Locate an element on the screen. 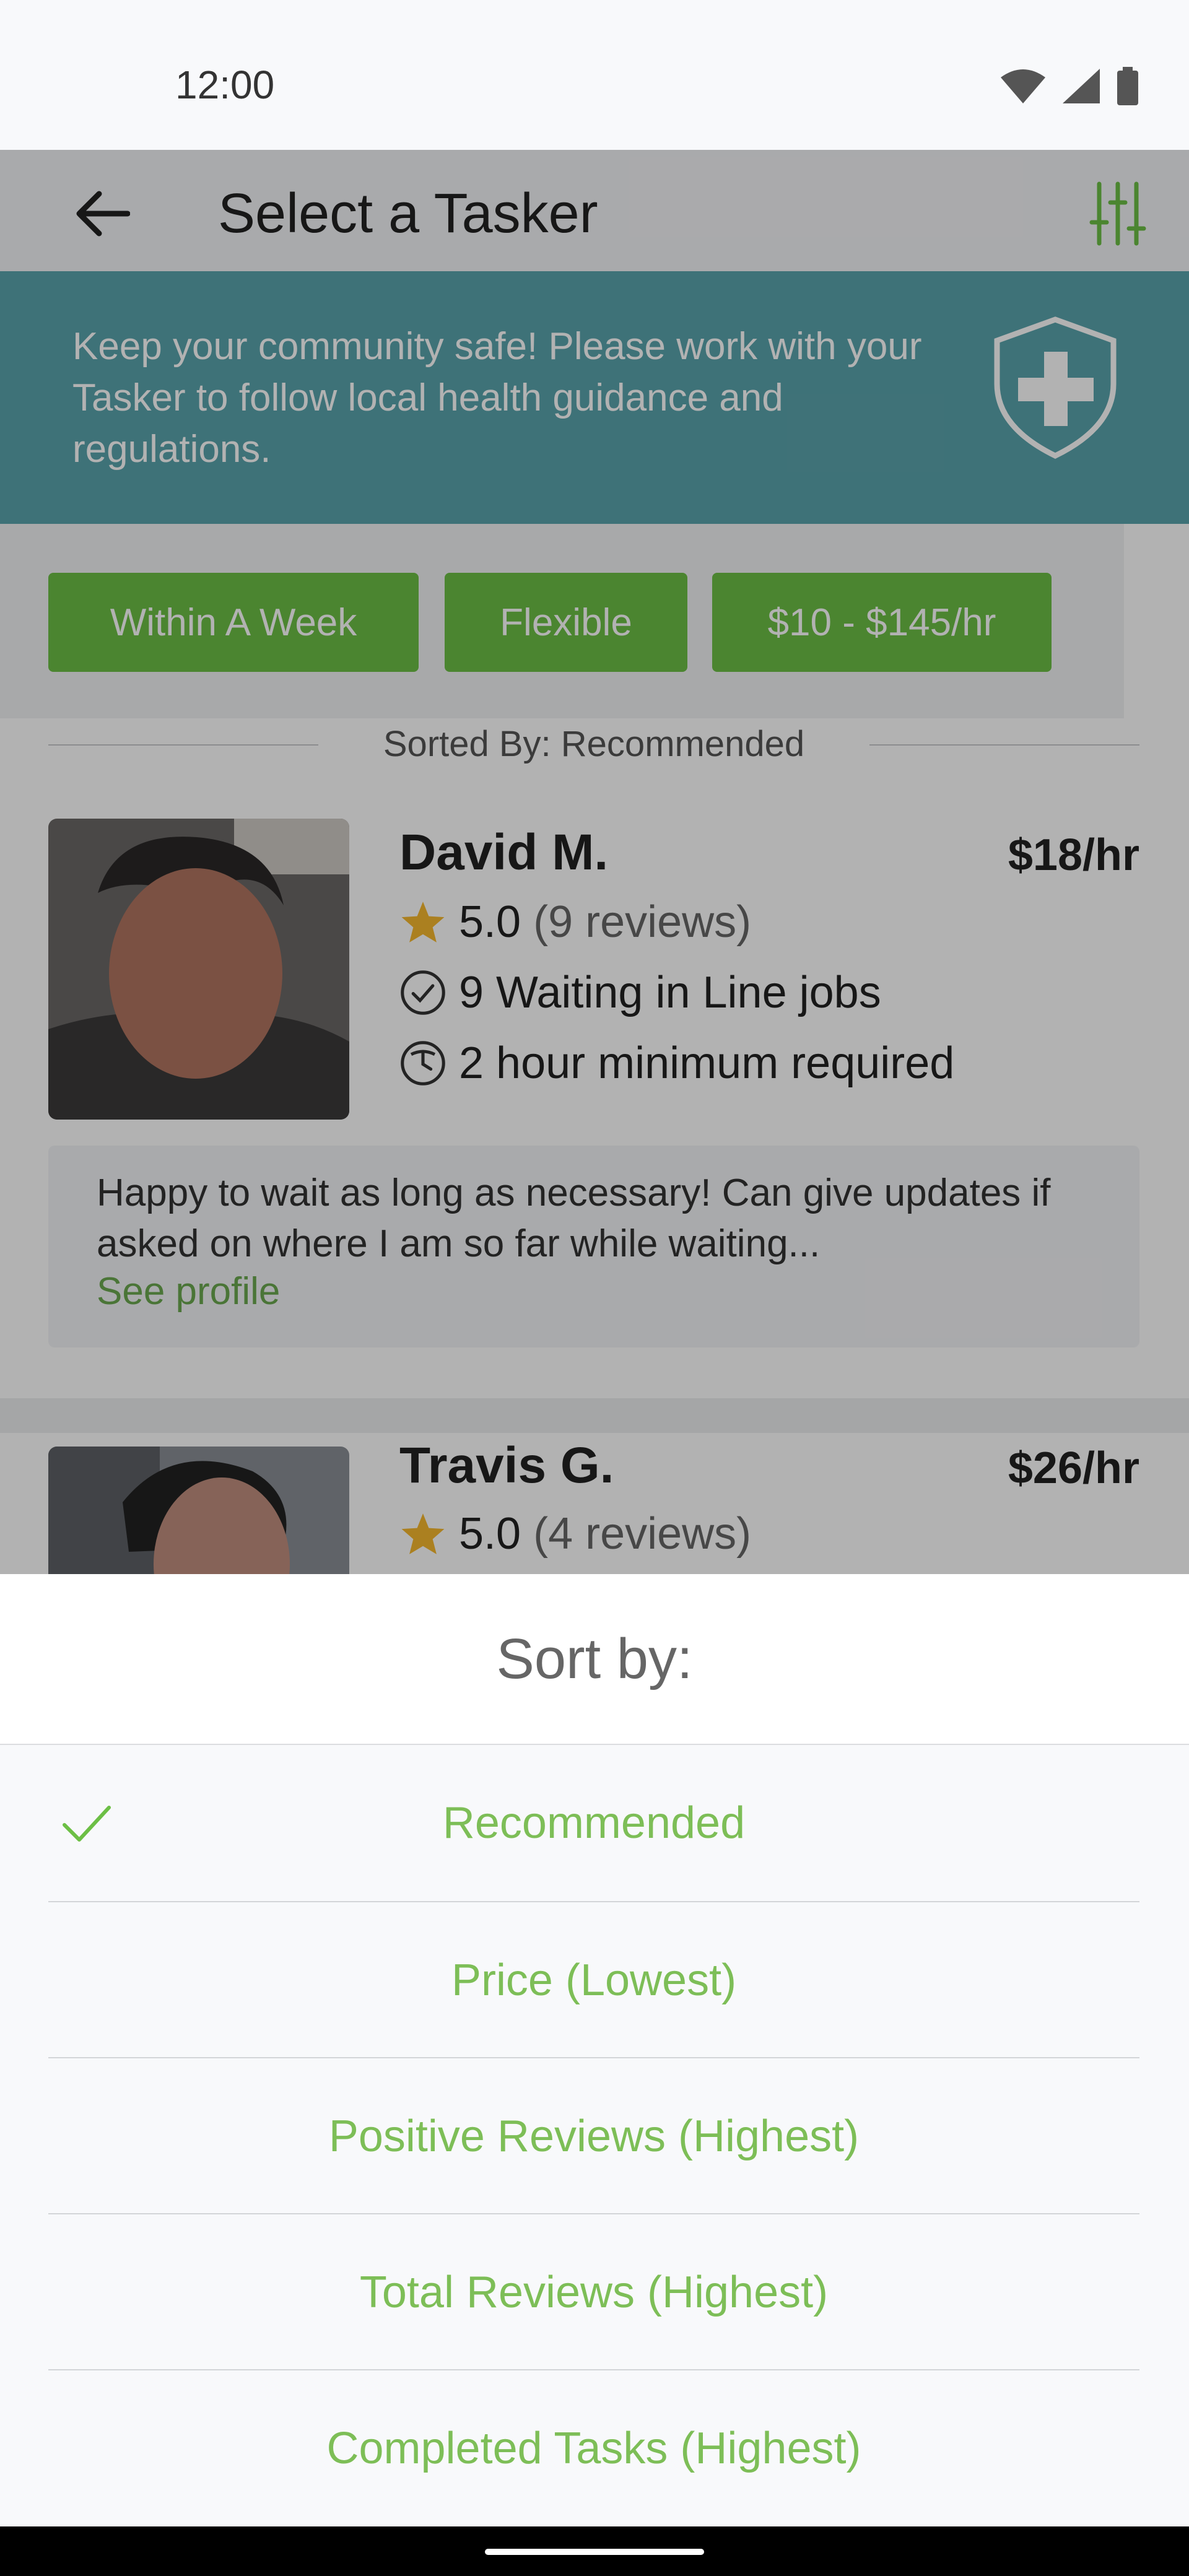 Image resolution: width=1189 pixels, height=2576 pixels. sort-option-price: Price (Lowest) is located at coordinates (593, 1980).